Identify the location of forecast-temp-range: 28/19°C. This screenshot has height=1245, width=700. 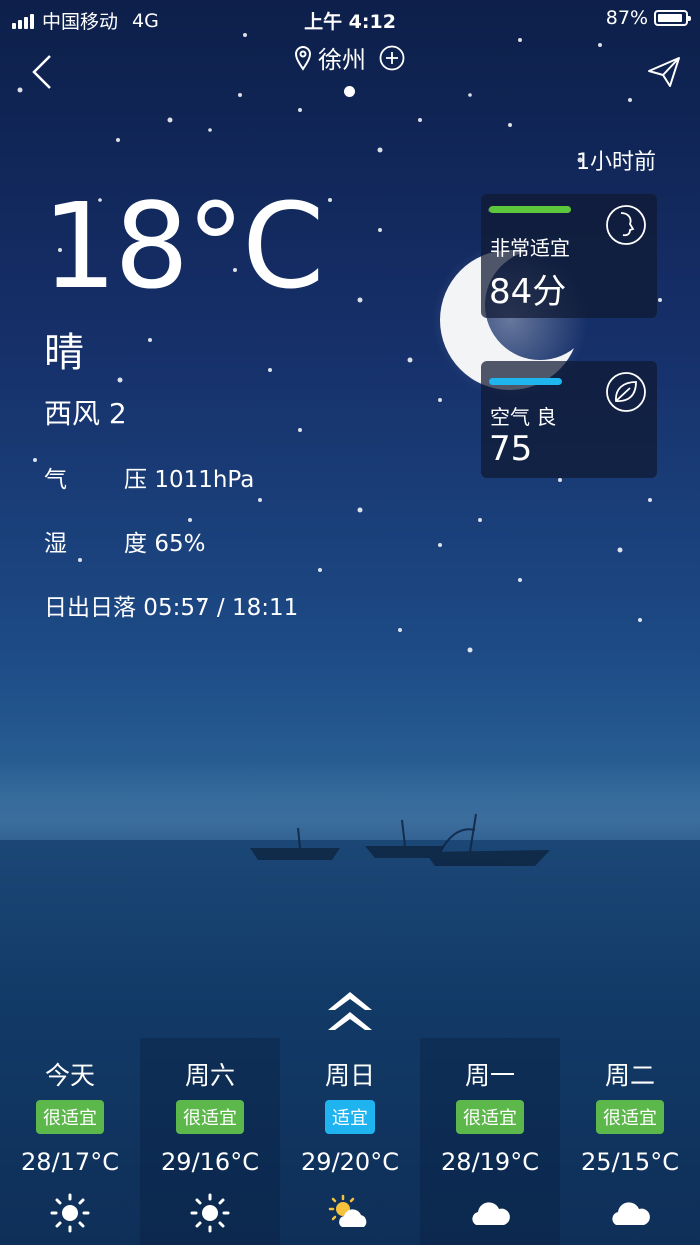
(490, 1162).